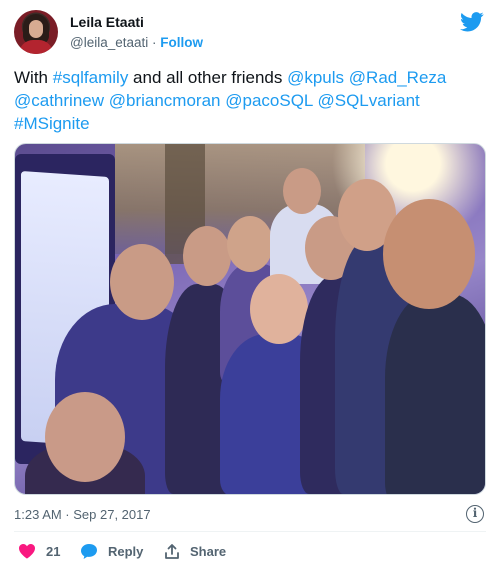 The width and height of the screenshot is (500, 568). Describe the element at coordinates (126, 551) in the screenshot. I see `reply-label: Reply` at that location.